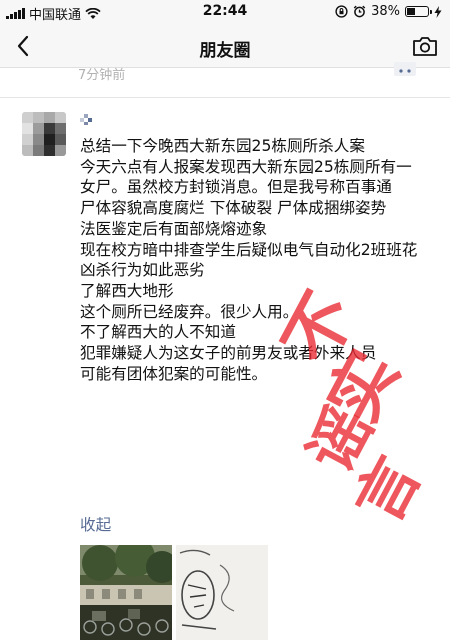  Describe the element at coordinates (438, 11) in the screenshot. I see `charging-icon` at that location.